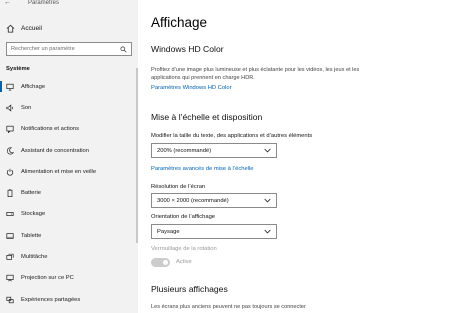 The width and height of the screenshot is (474, 313). I want to click on shared-icon, so click(10, 300).